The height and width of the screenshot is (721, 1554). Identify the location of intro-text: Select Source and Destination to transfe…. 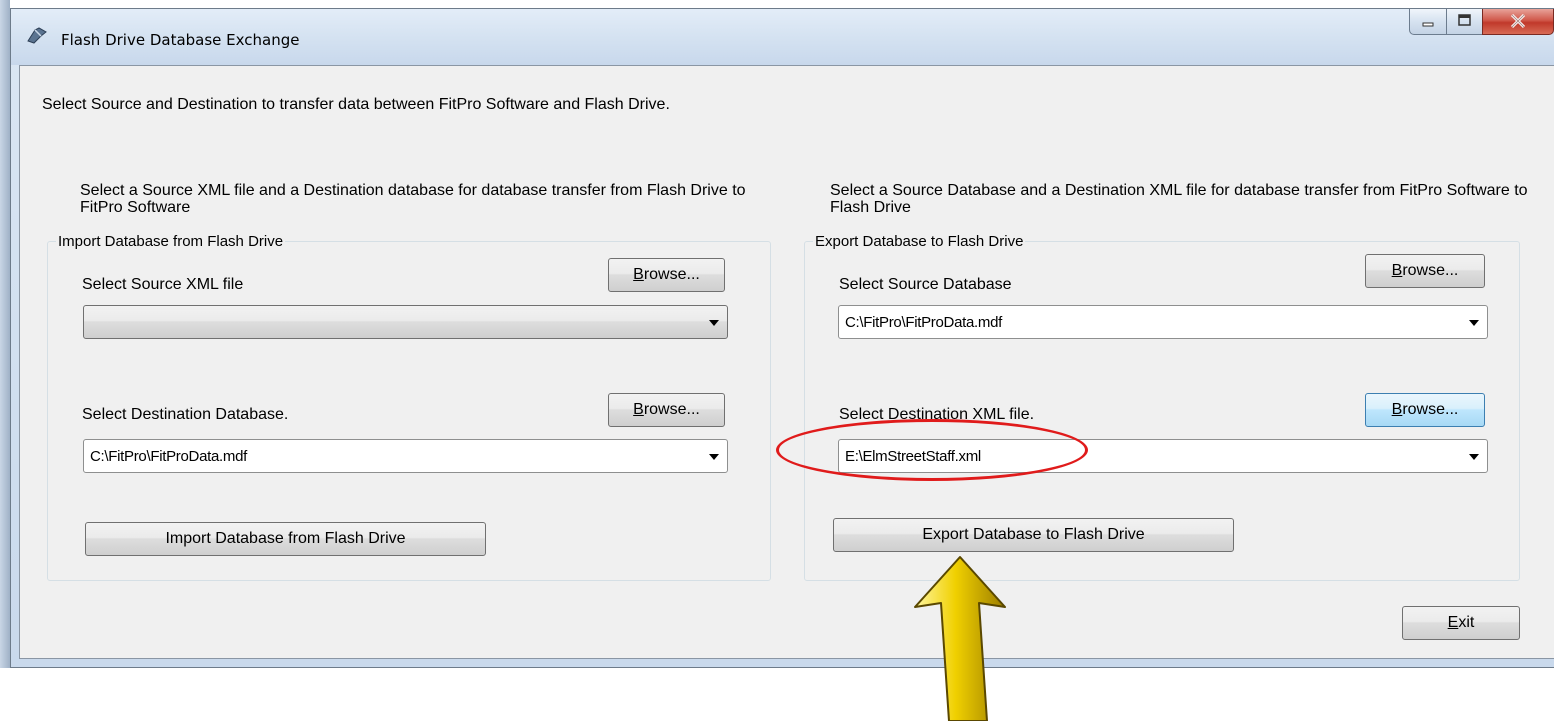
(356, 104).